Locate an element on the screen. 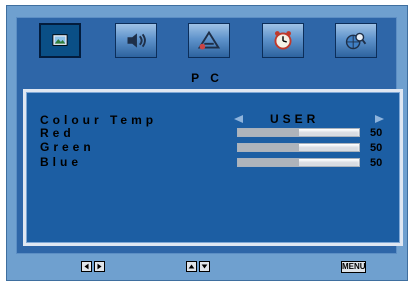 This screenshot has height=285, width=414. blue-label: Blue is located at coordinates (61, 162).